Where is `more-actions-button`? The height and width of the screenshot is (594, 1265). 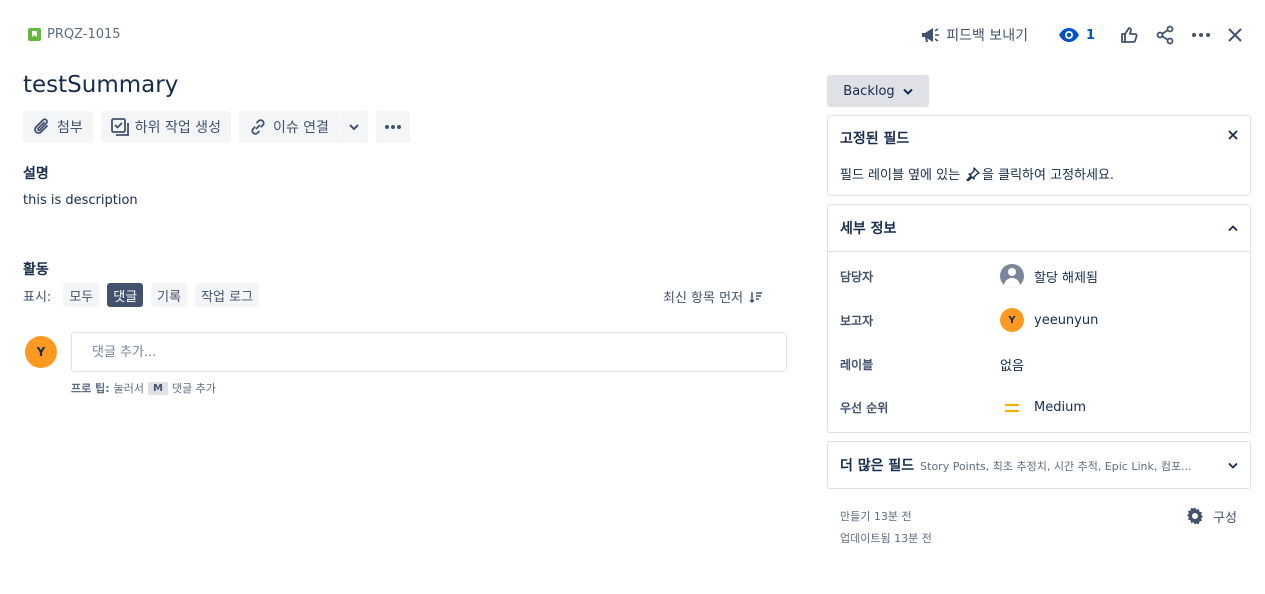
more-actions-button is located at coordinates (1201, 35).